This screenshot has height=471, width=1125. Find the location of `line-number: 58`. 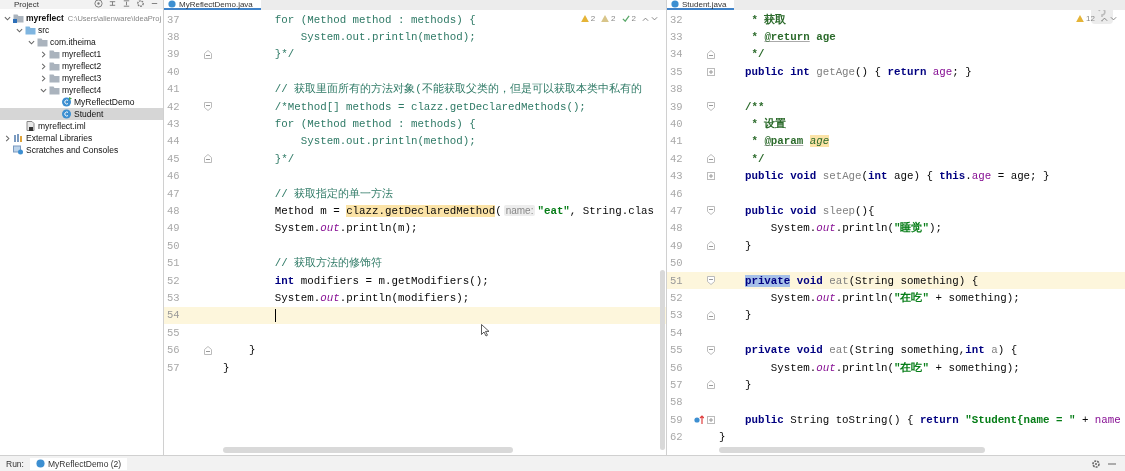

line-number: 58 is located at coordinates (676, 402).